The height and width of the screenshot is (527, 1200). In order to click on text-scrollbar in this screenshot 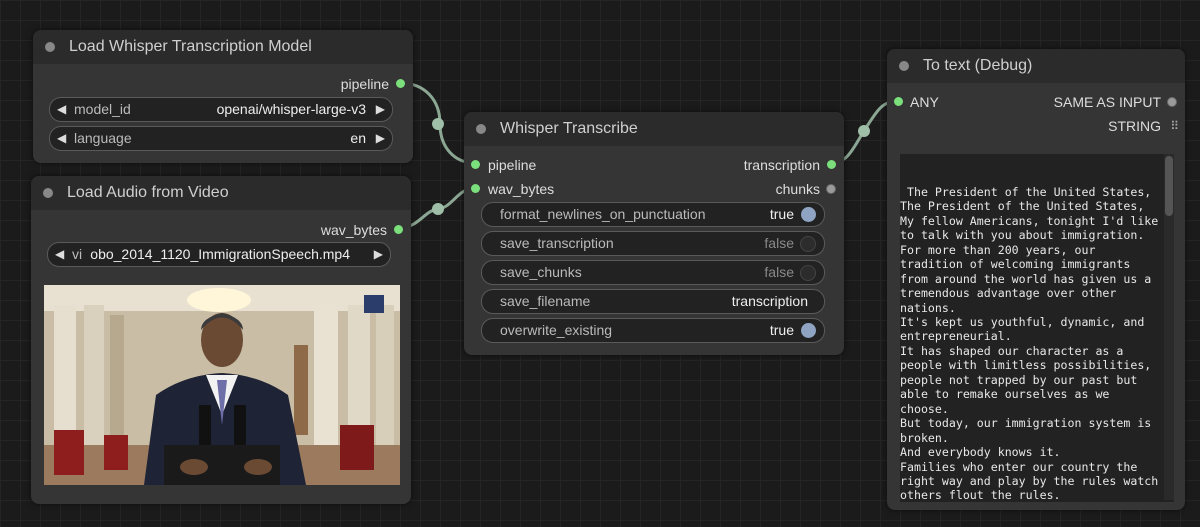, I will do `click(1169, 327)`.